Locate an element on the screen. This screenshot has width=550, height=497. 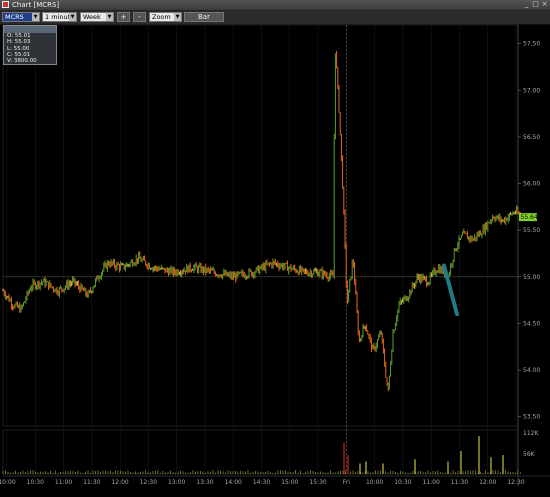
volume-tick-label: 112K is located at coordinates (531, 433).